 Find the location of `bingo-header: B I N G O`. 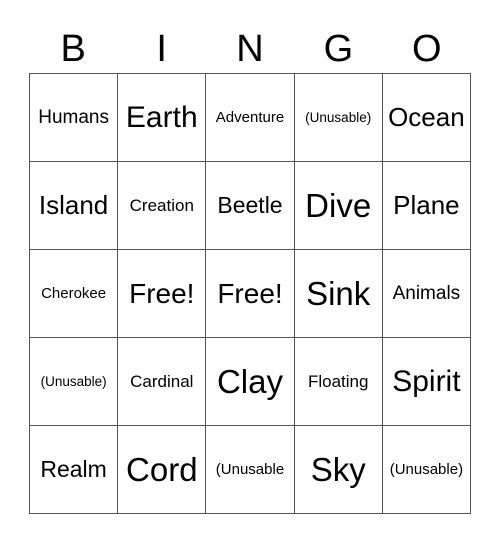

bingo-header: B I N G O is located at coordinates (250, 45).